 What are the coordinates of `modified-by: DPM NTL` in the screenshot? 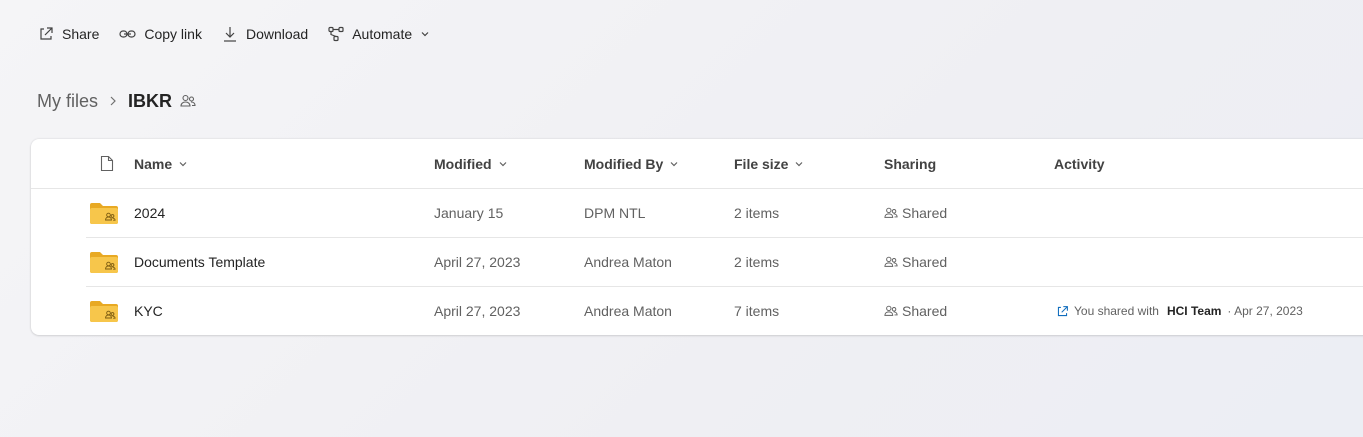 It's located at (615, 213).